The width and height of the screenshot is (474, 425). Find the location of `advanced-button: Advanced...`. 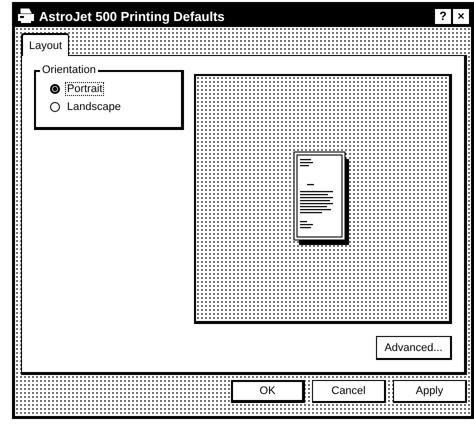

advanced-button: Advanced... is located at coordinates (414, 348).